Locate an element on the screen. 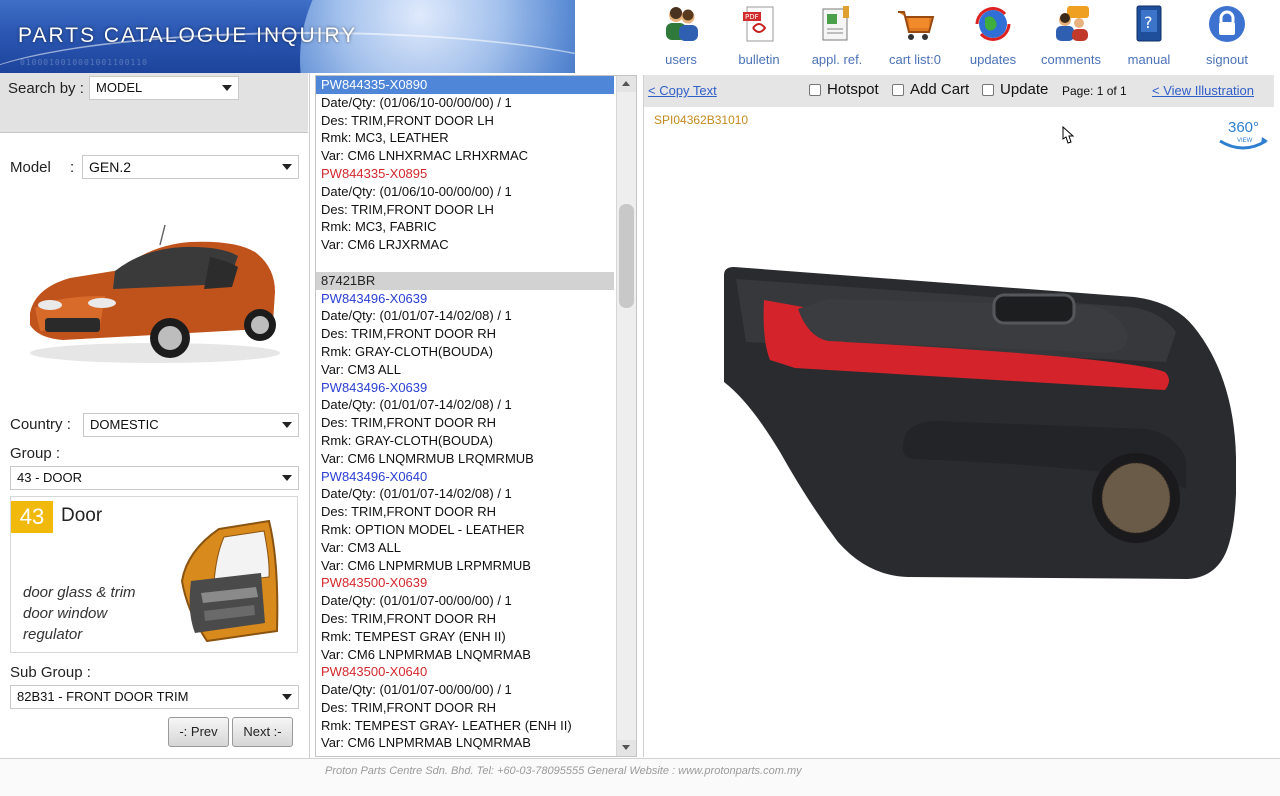 The width and height of the screenshot is (1280, 796). part-detail-row: Var: CM6 LNHXRMAC LRHXRMAC is located at coordinates (425, 156).